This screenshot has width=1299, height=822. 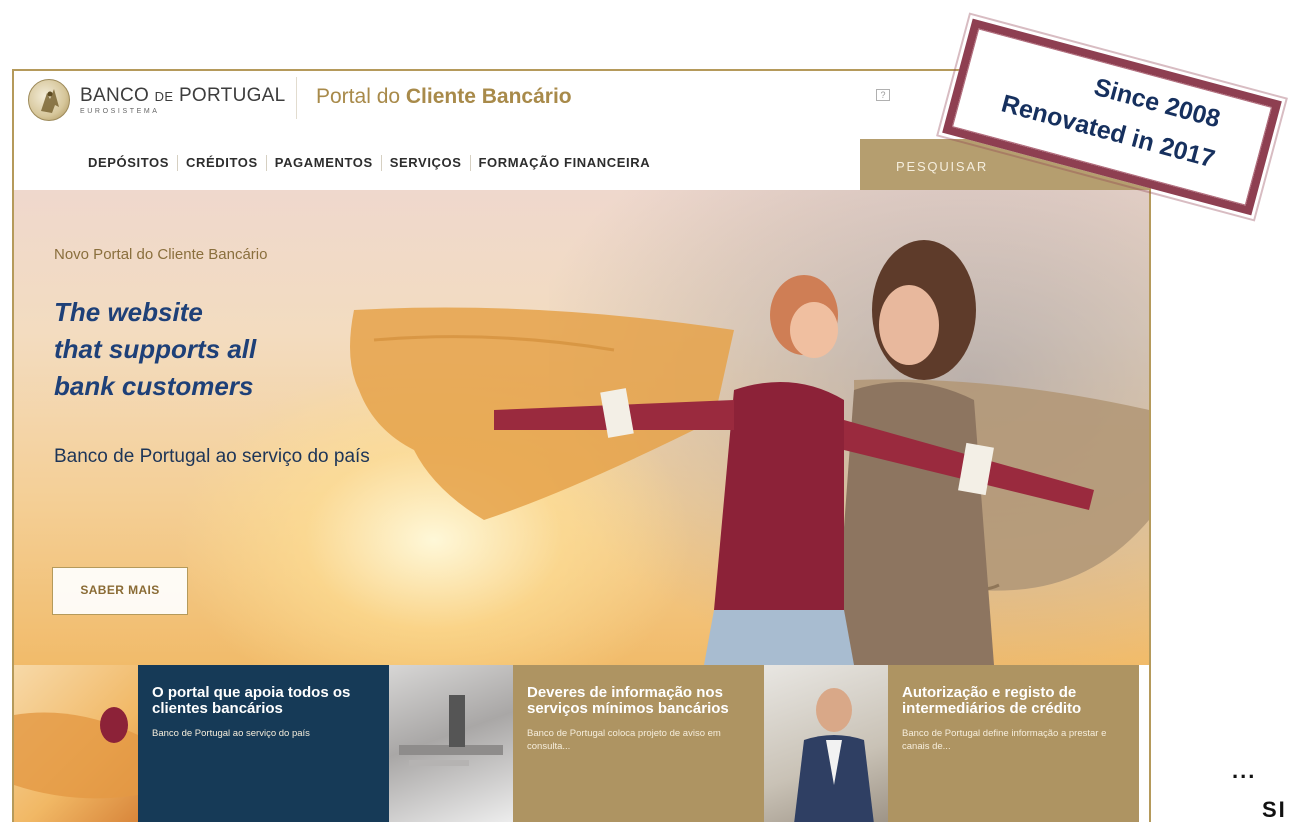 I want to click on nav-item-pagamentos: PAGAMENTOS, so click(x=324, y=163).